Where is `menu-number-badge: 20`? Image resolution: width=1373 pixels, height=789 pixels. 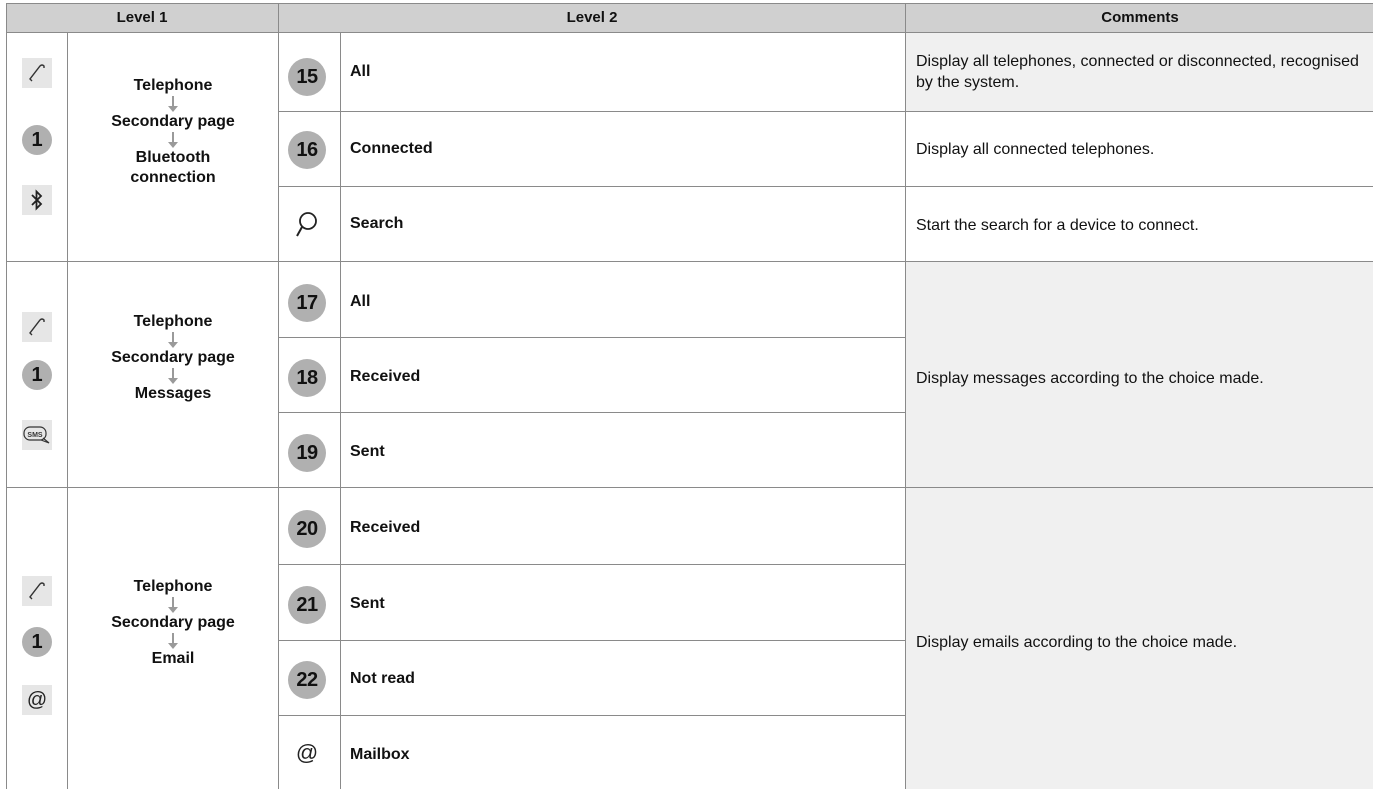
menu-number-badge: 20 is located at coordinates (307, 529).